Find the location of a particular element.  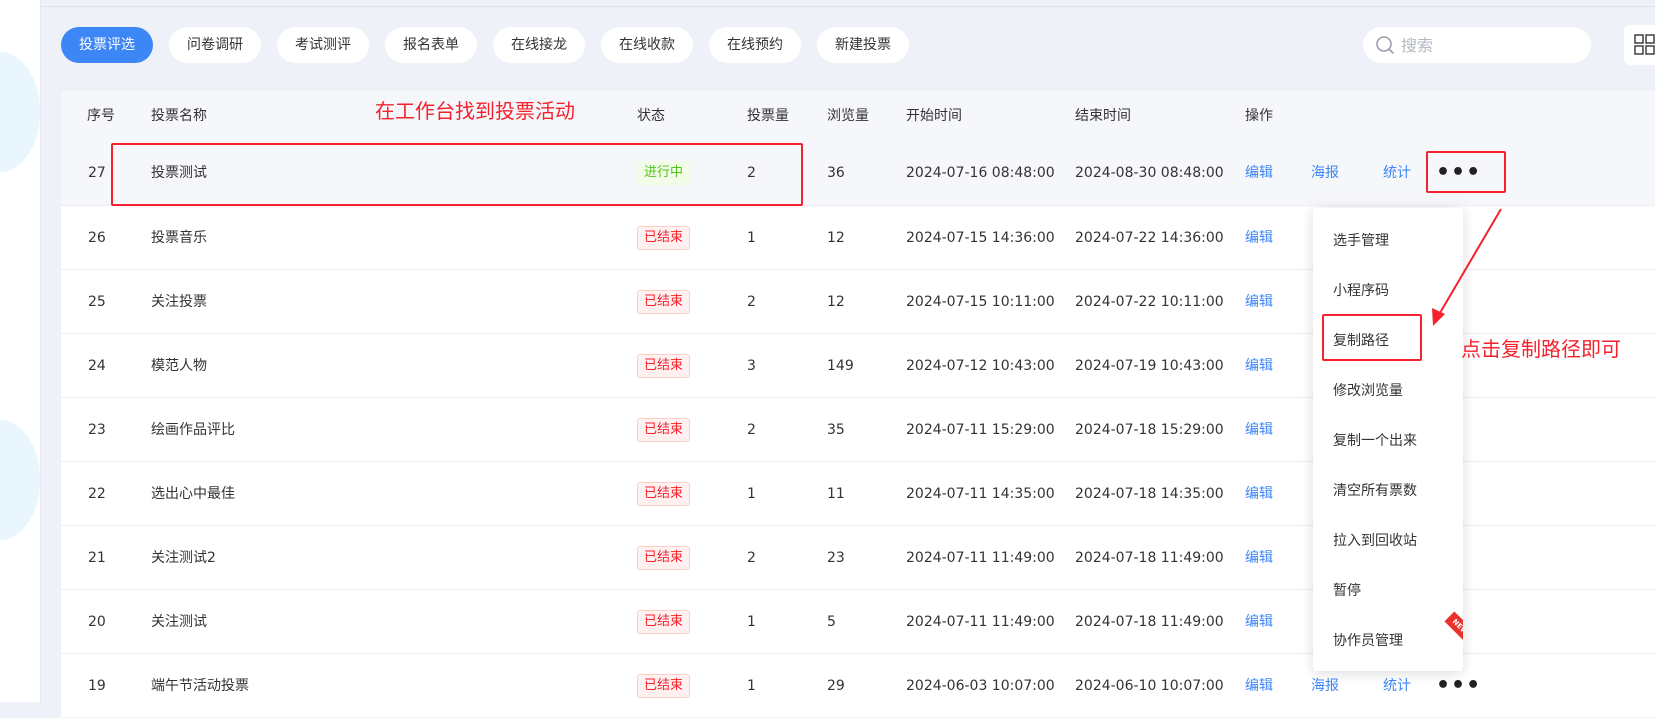

annotation-box-more-button is located at coordinates (1466, 172).